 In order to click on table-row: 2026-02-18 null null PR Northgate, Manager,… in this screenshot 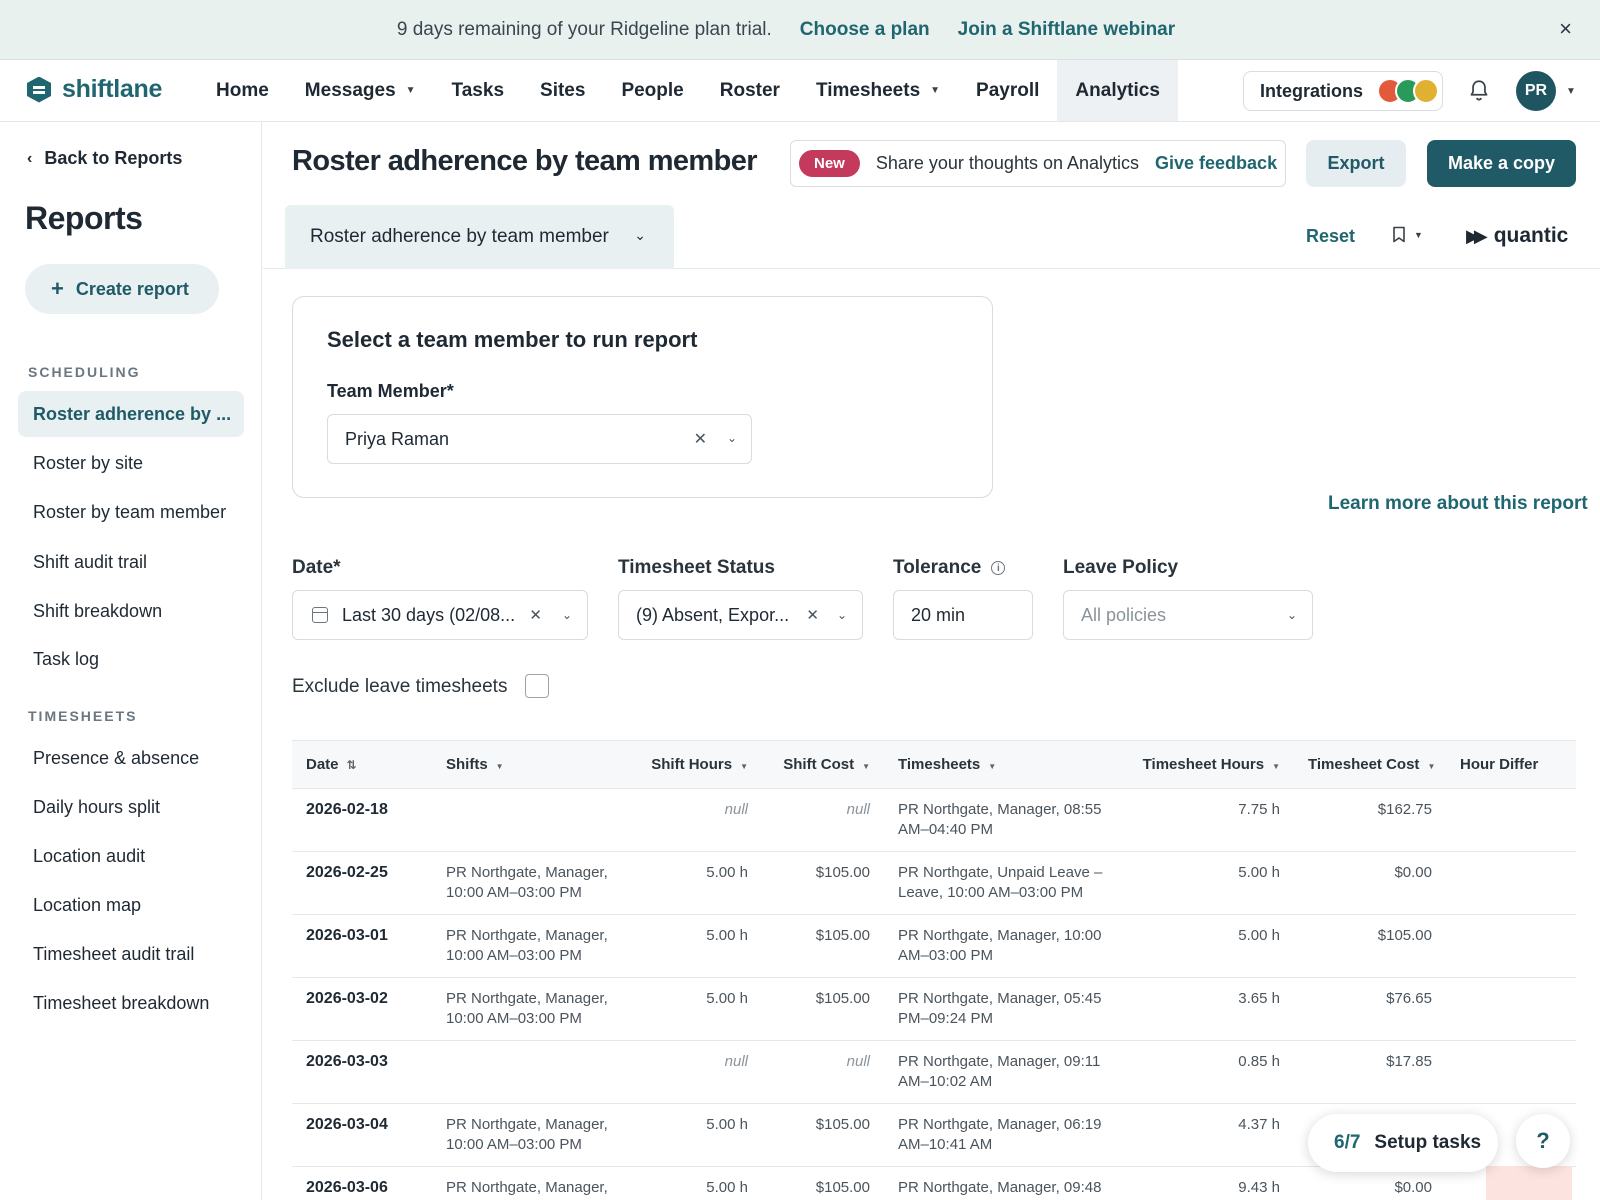, I will do `click(934, 820)`.